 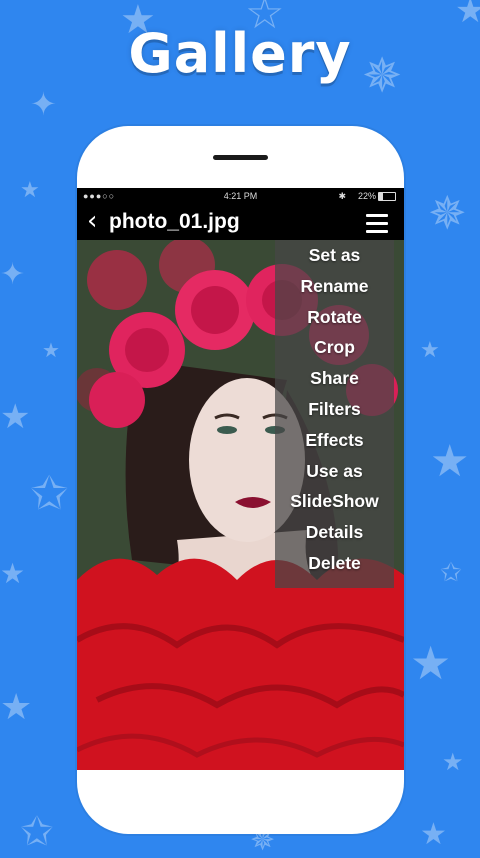 What do you see at coordinates (447, 213) in the screenshot?
I see `star-icon: ✵` at bounding box center [447, 213].